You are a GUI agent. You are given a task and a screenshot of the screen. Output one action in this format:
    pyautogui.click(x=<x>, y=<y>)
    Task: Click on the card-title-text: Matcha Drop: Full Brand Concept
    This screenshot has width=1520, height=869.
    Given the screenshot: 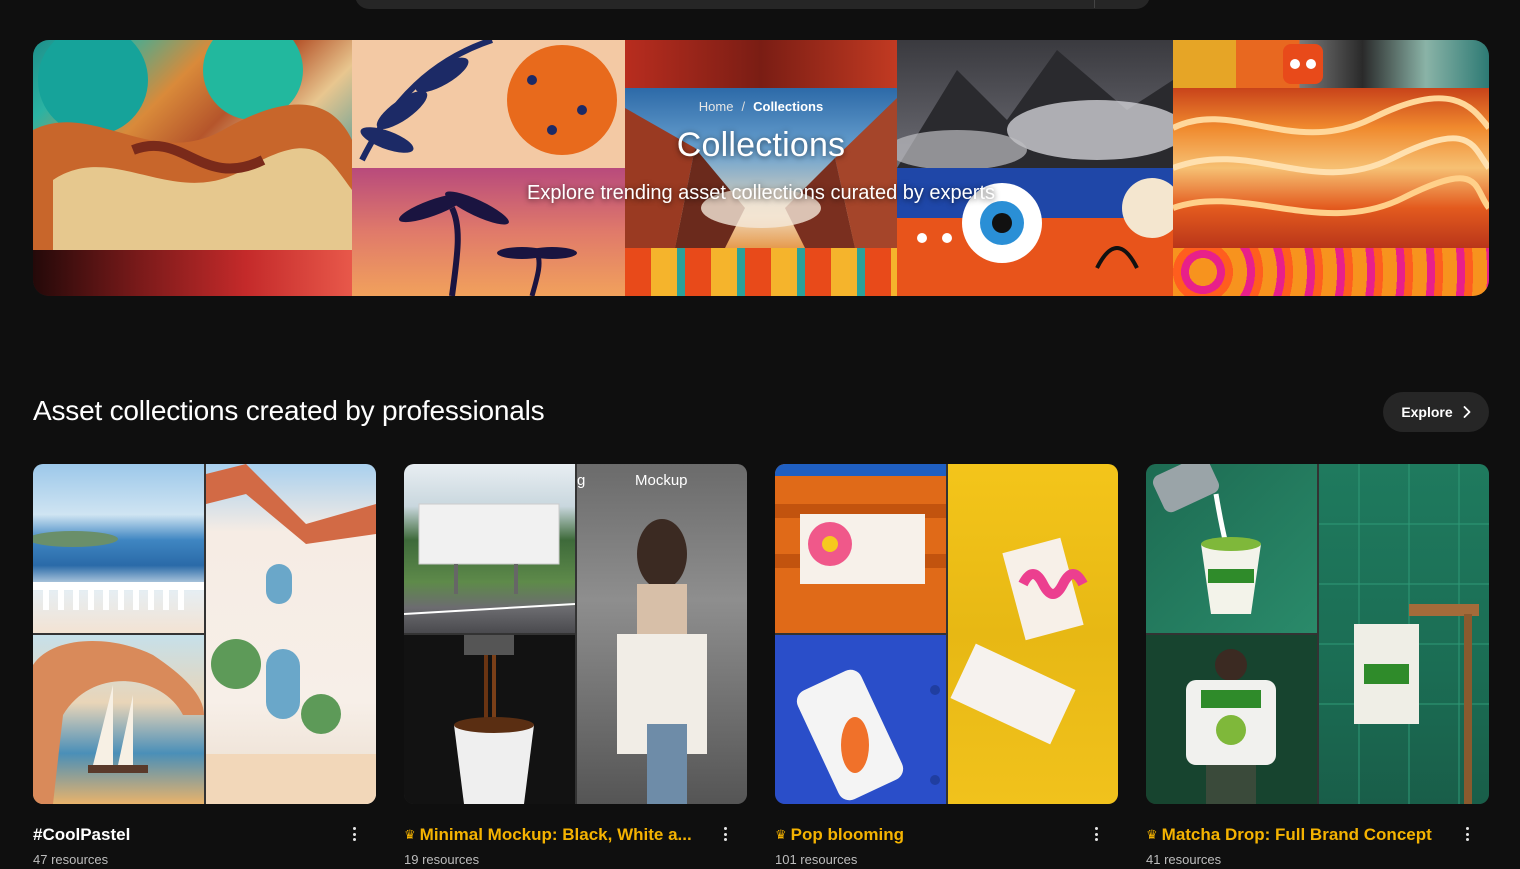 What is the action you would take?
    pyautogui.click(x=1296, y=834)
    